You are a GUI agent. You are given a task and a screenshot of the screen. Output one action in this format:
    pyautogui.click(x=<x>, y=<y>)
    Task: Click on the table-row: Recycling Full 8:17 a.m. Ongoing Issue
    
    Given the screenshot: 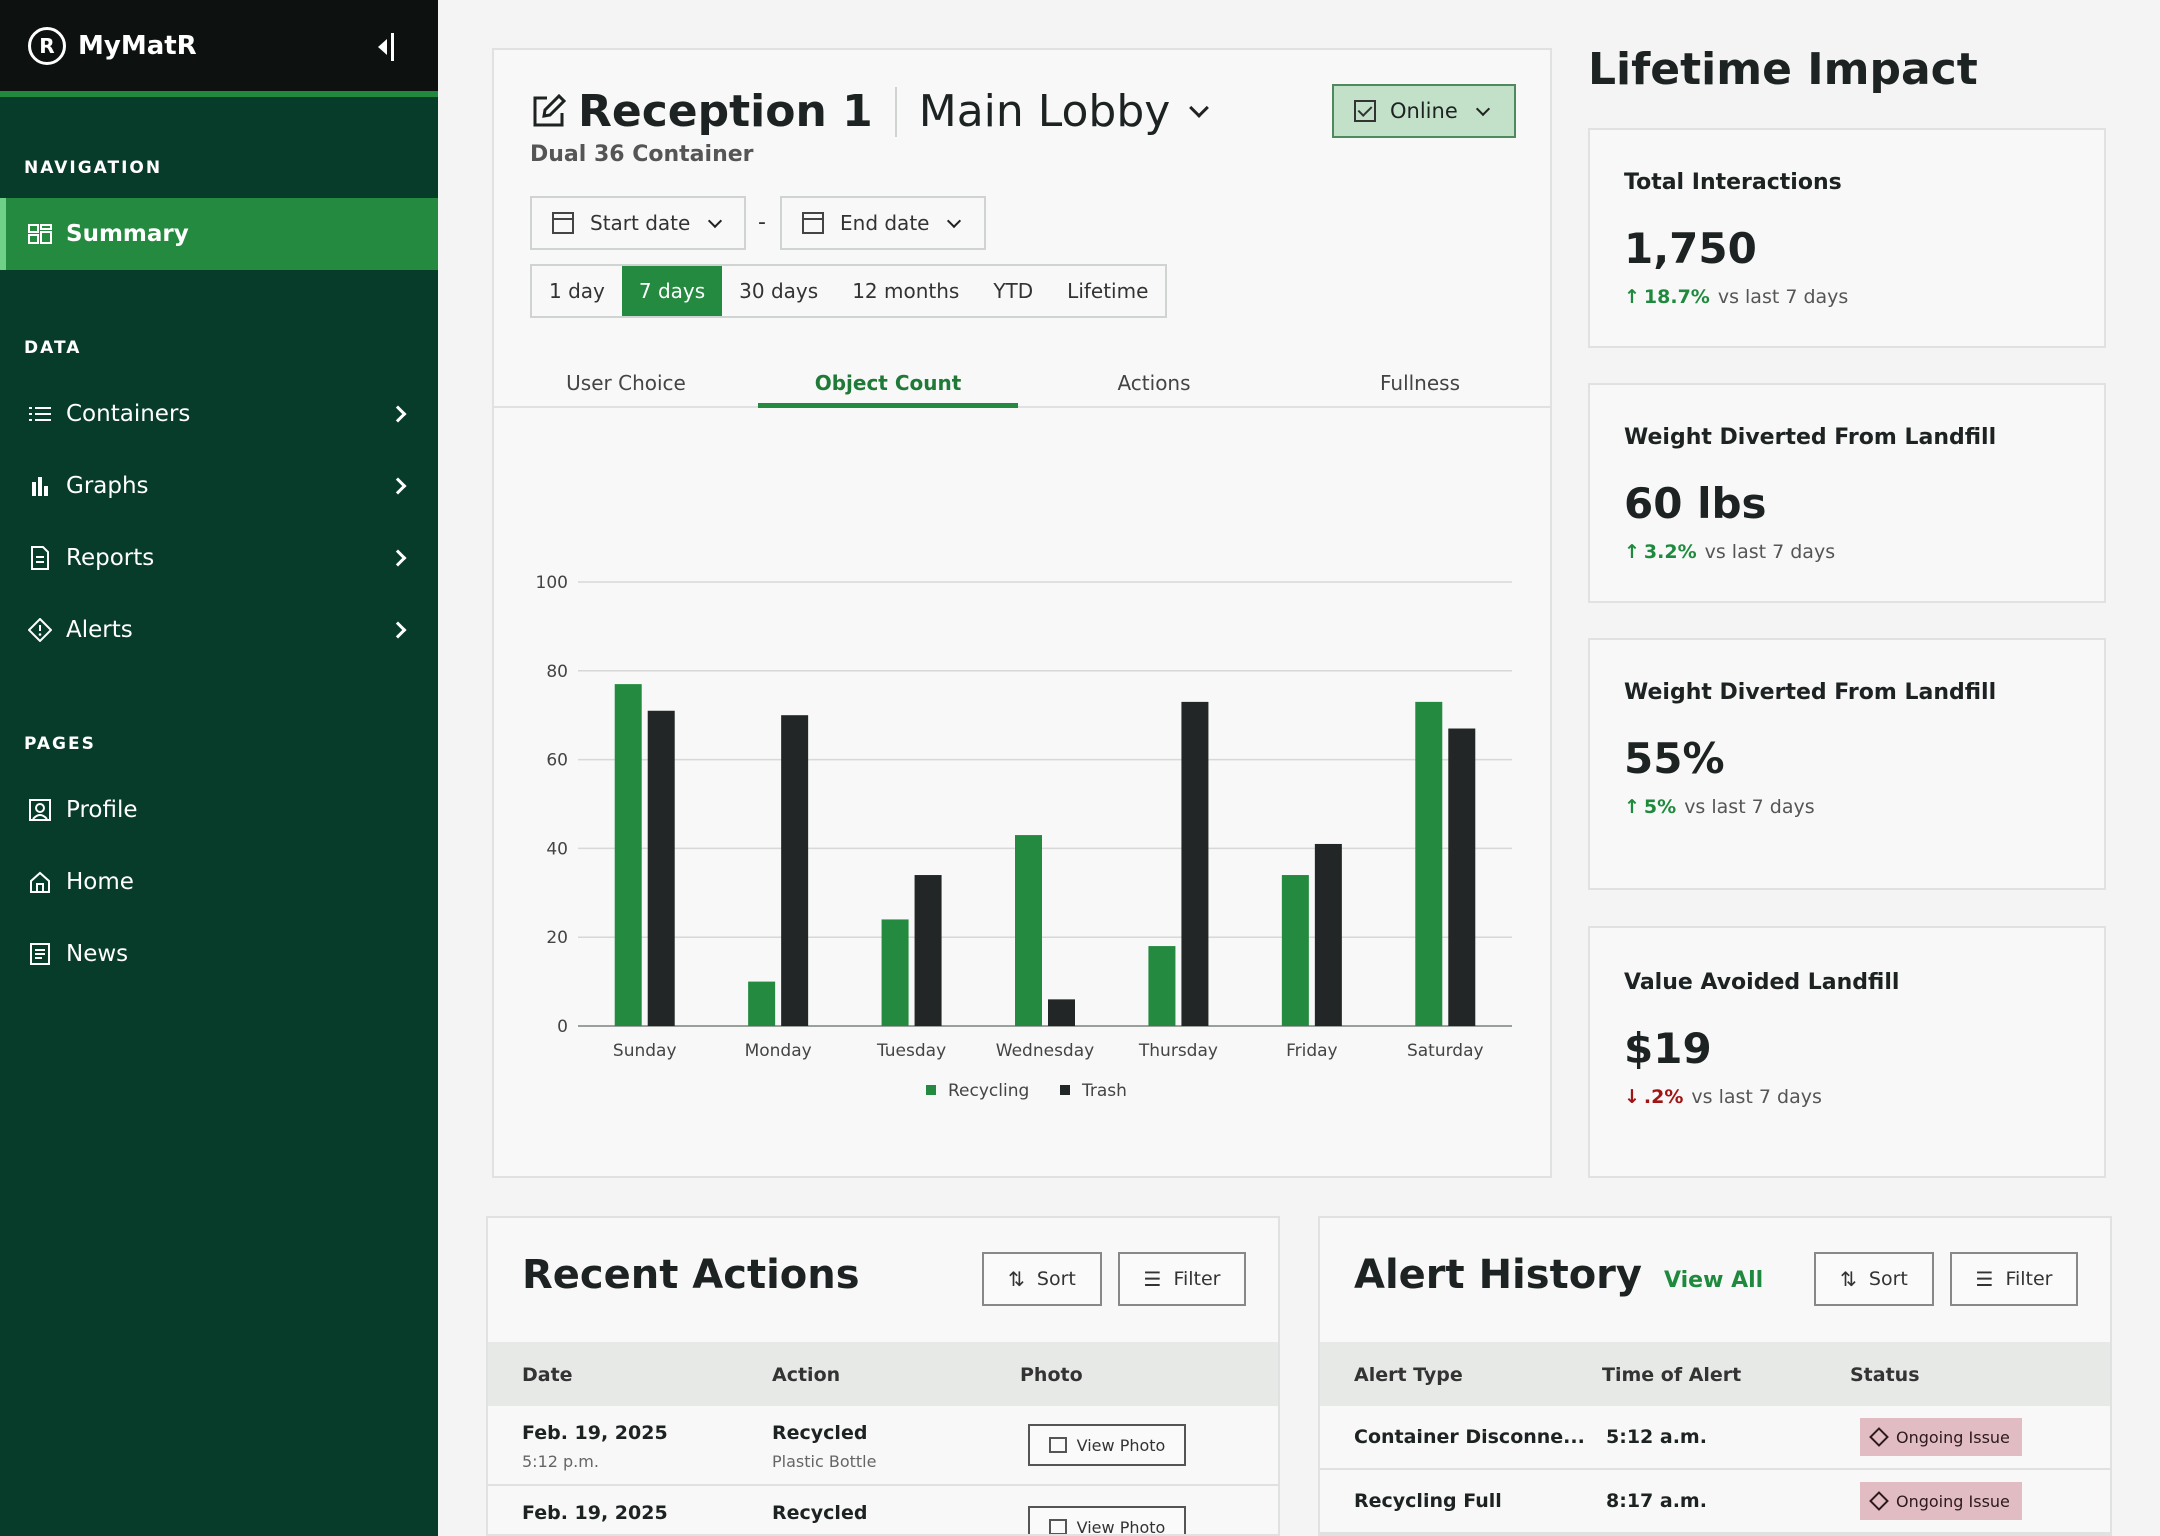 What is the action you would take?
    pyautogui.click(x=1715, y=1502)
    